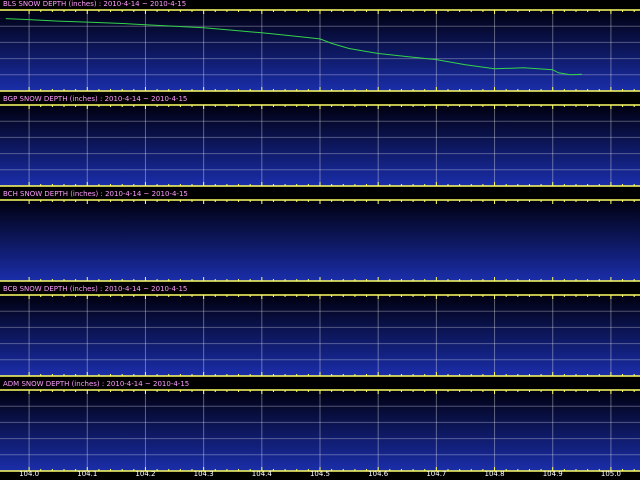 This screenshot has width=640, height=480. I want to click on x-tick-label: 104.5, so click(320, 474).